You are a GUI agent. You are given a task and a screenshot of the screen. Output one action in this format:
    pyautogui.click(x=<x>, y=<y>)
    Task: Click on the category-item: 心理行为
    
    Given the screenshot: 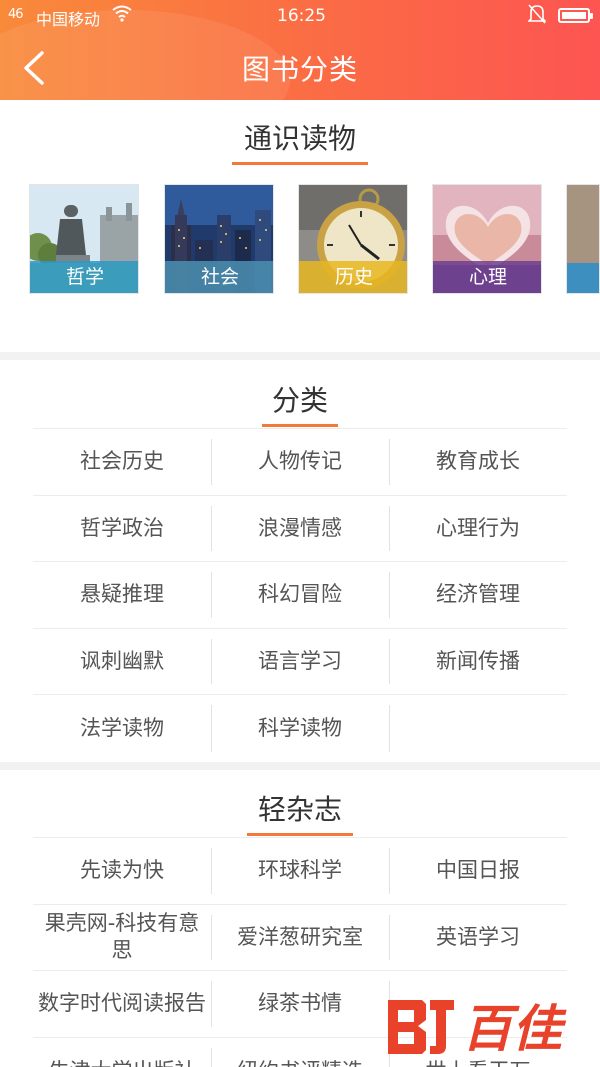 What is the action you would take?
    pyautogui.click(x=478, y=529)
    